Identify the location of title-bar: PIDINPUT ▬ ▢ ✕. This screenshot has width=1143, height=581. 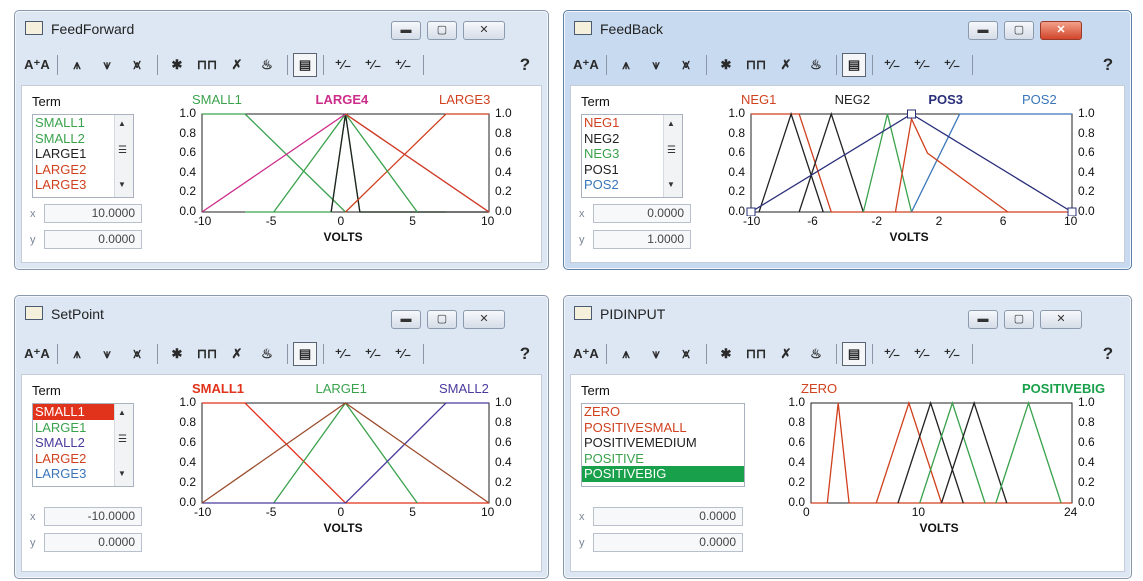
(847, 314).